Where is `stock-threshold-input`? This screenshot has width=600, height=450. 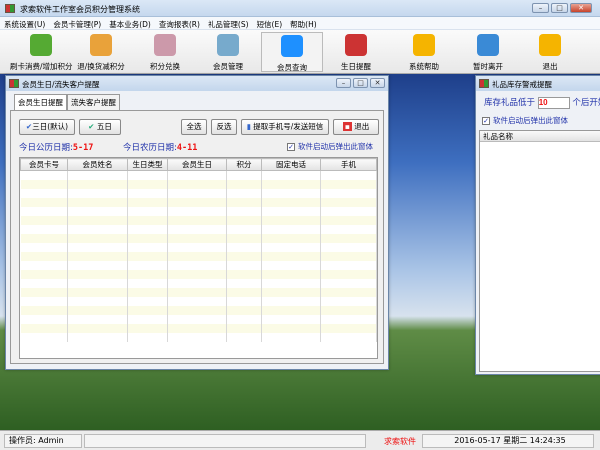
stock-threshold-input is located at coordinates (553, 102).